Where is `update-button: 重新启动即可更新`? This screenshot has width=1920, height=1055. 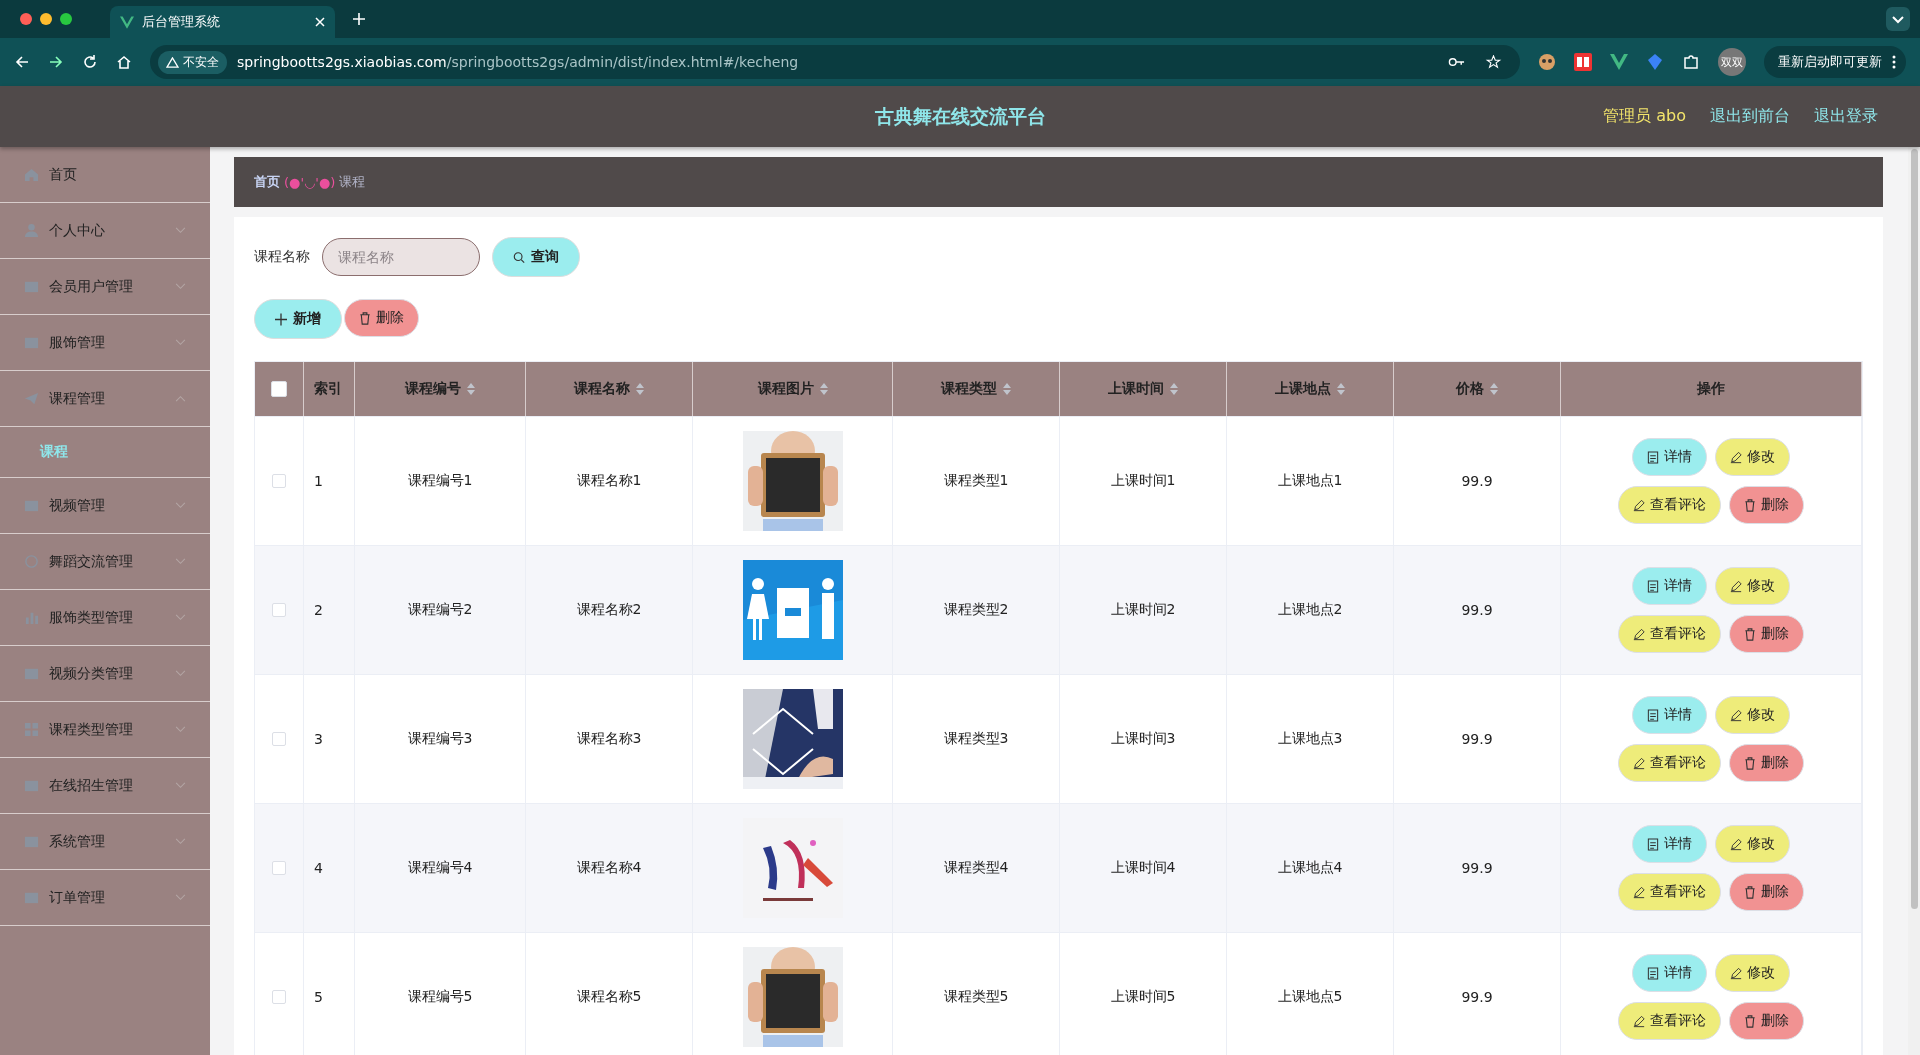 update-button: 重新启动即可更新 is located at coordinates (1835, 62).